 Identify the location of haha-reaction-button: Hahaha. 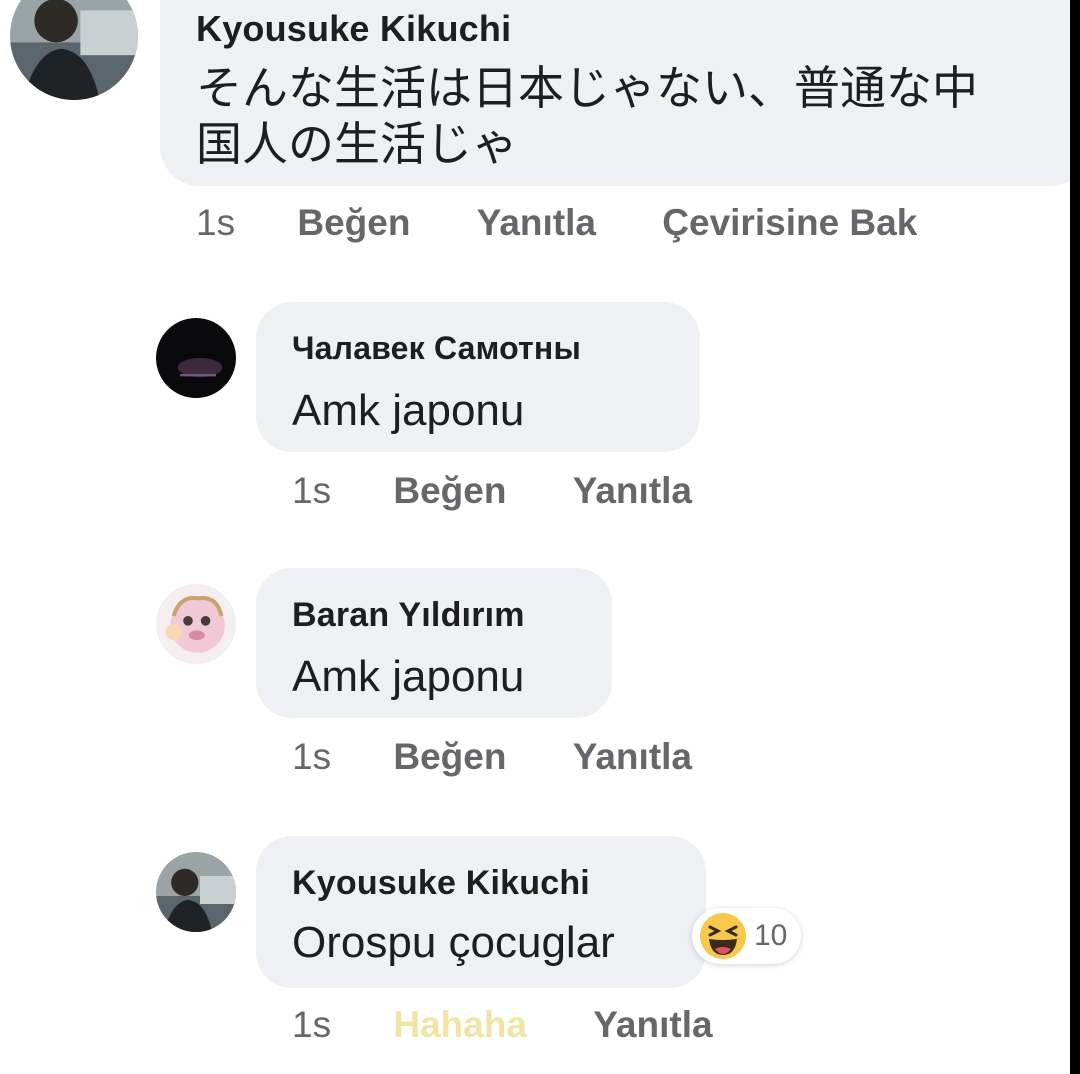
(460, 1025).